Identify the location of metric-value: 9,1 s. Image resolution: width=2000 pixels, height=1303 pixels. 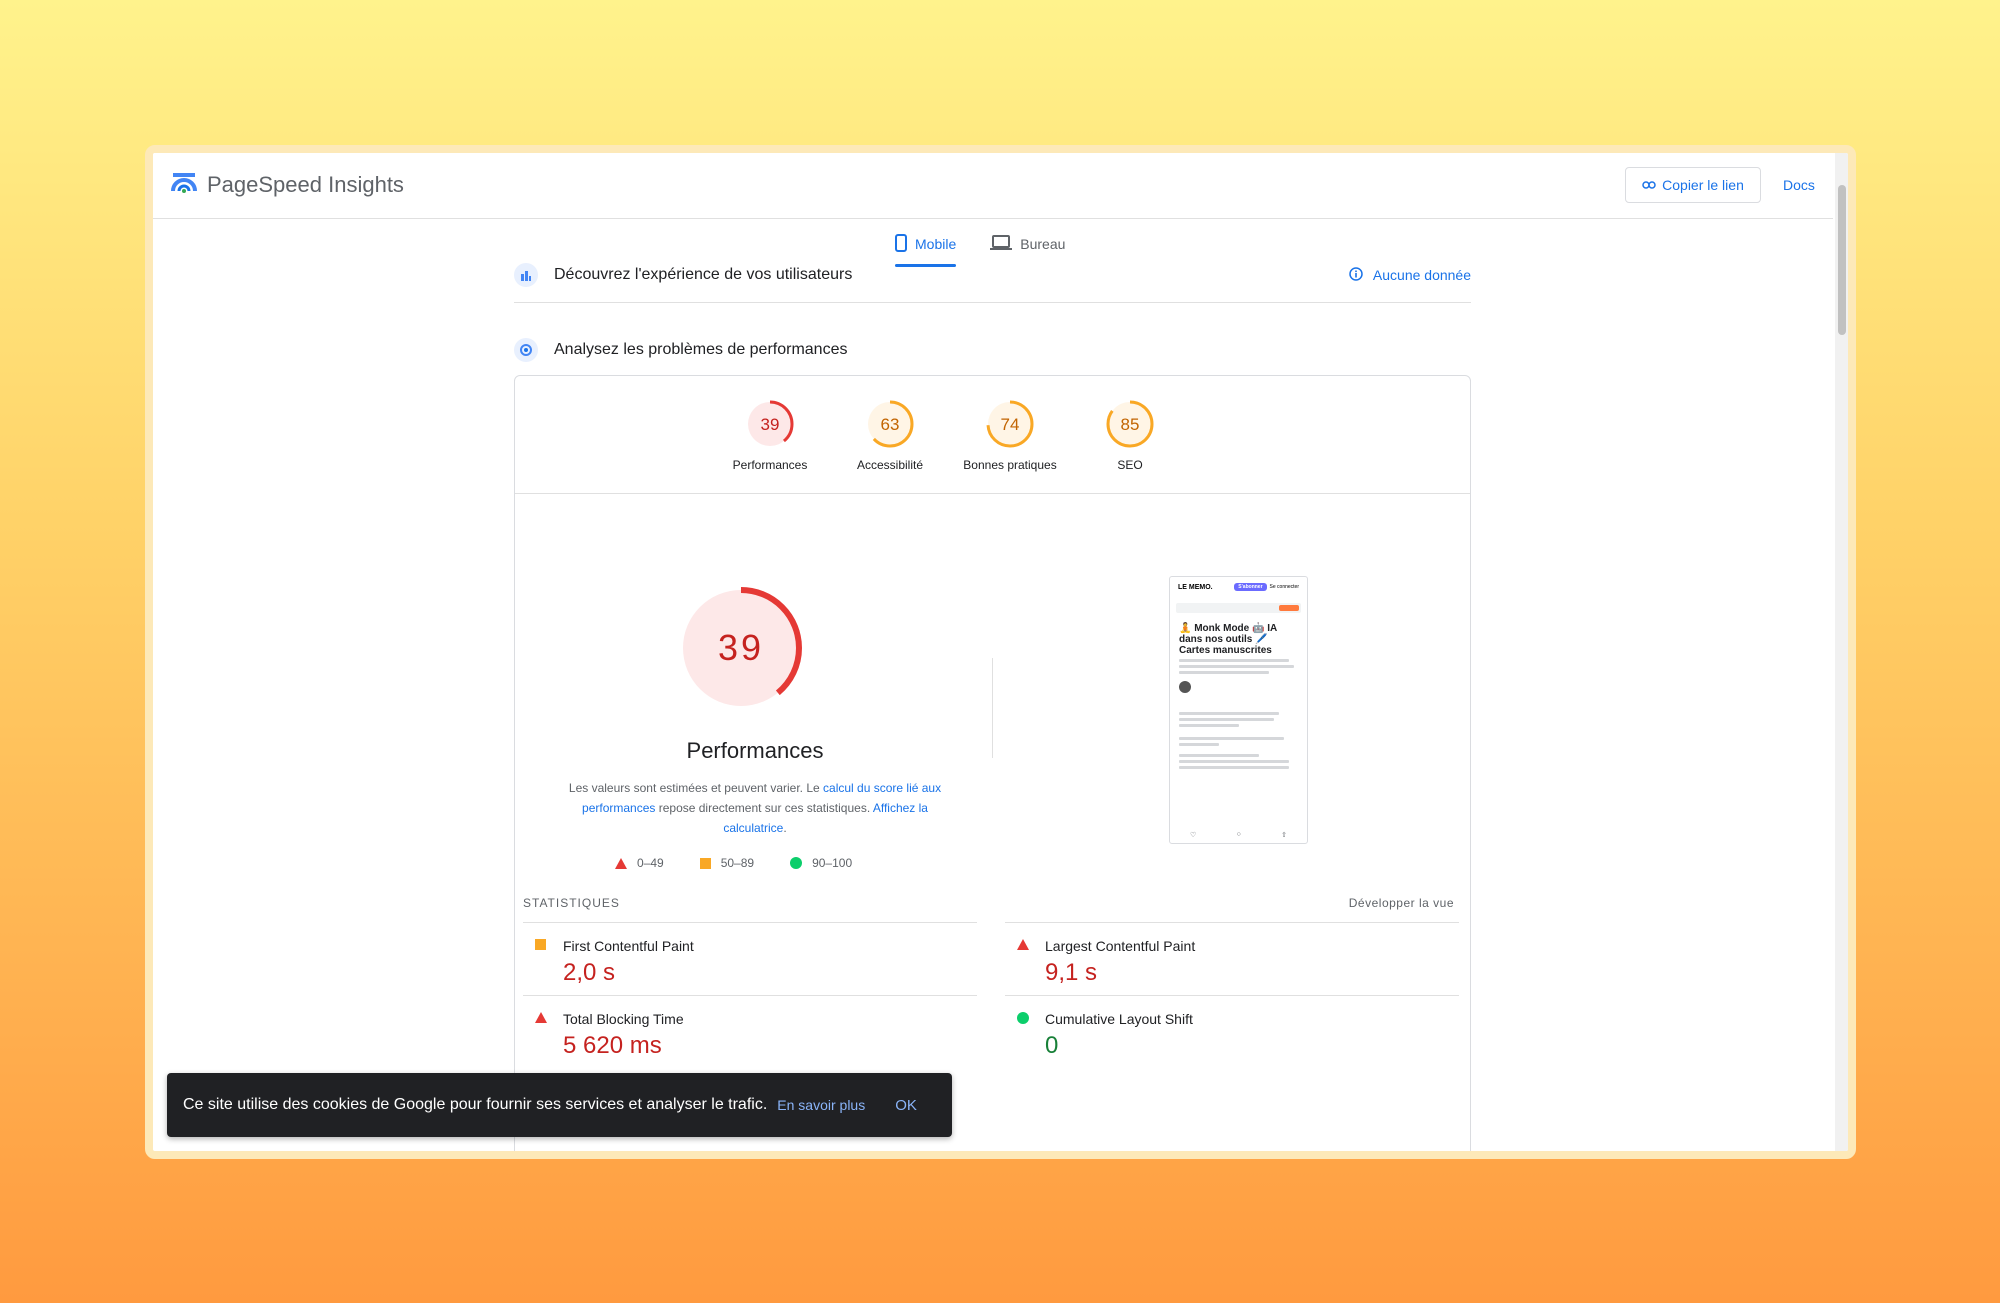
(1071, 972).